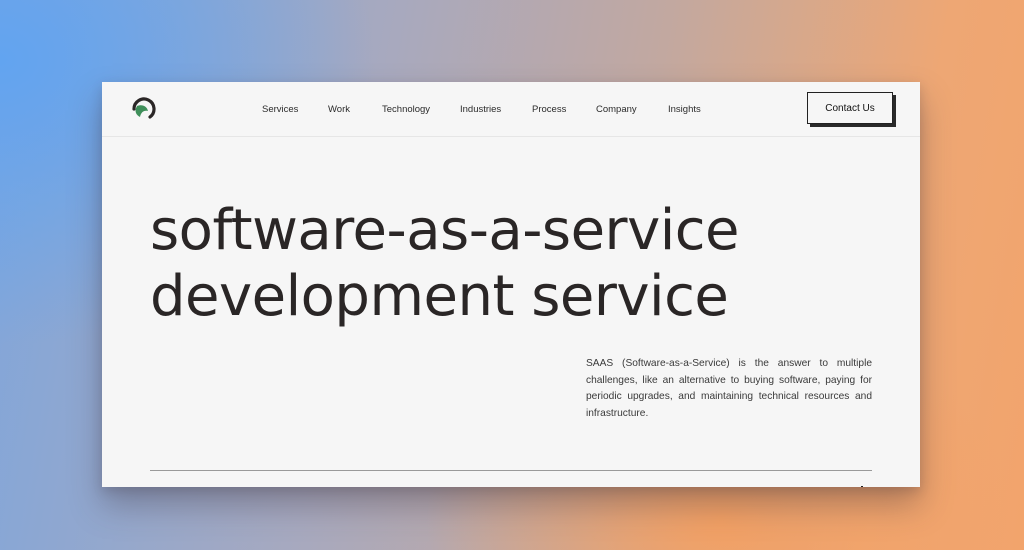 This screenshot has width=1024, height=550. What do you see at coordinates (339, 109) in the screenshot?
I see `nav-work: Work` at bounding box center [339, 109].